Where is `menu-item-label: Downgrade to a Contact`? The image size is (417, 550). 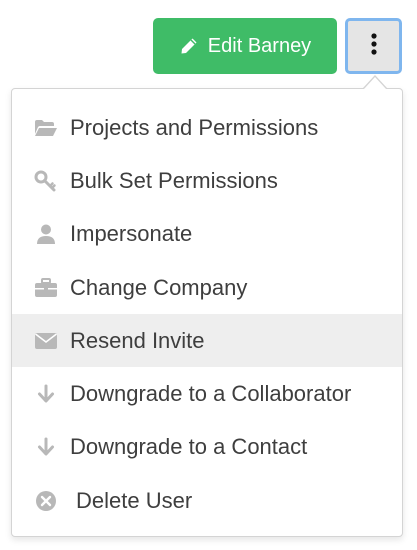
menu-item-label: Downgrade to a Contact is located at coordinates (189, 447).